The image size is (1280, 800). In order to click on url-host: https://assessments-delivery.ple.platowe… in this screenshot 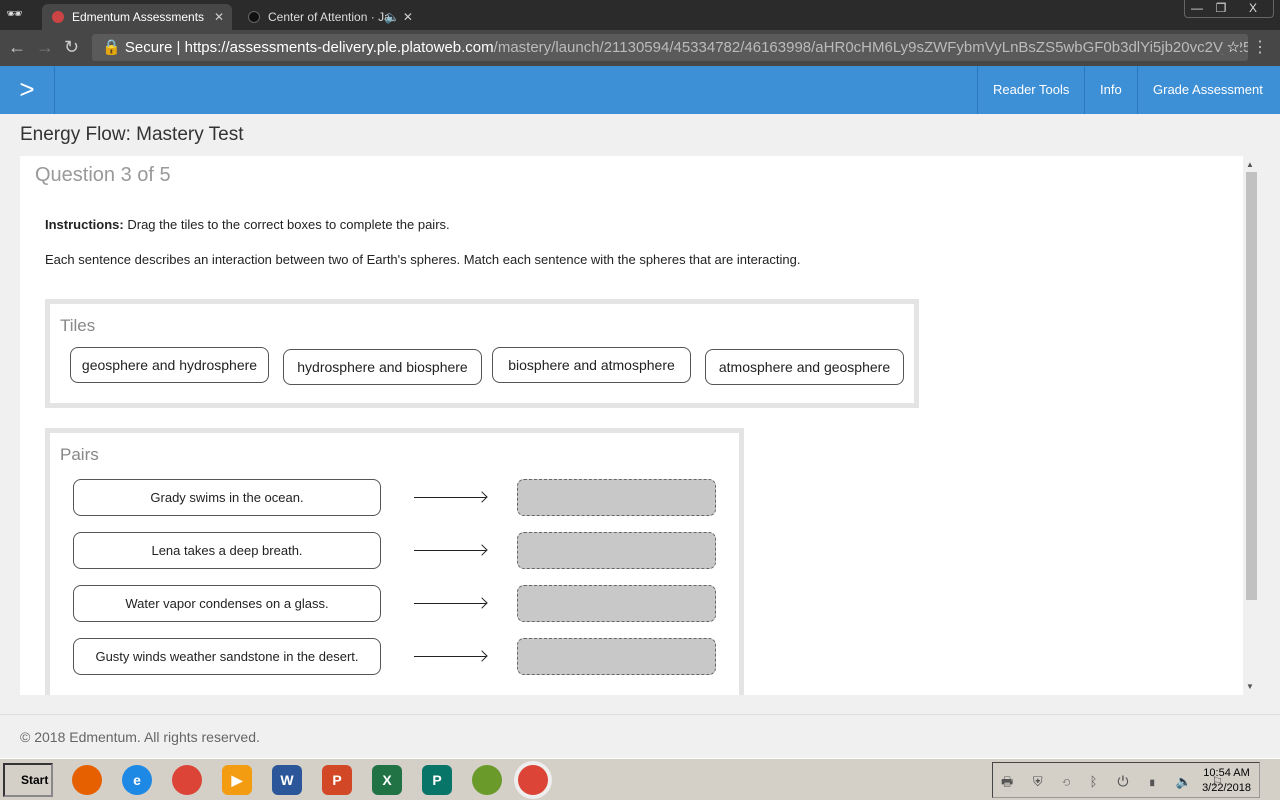, I will do `click(339, 47)`.